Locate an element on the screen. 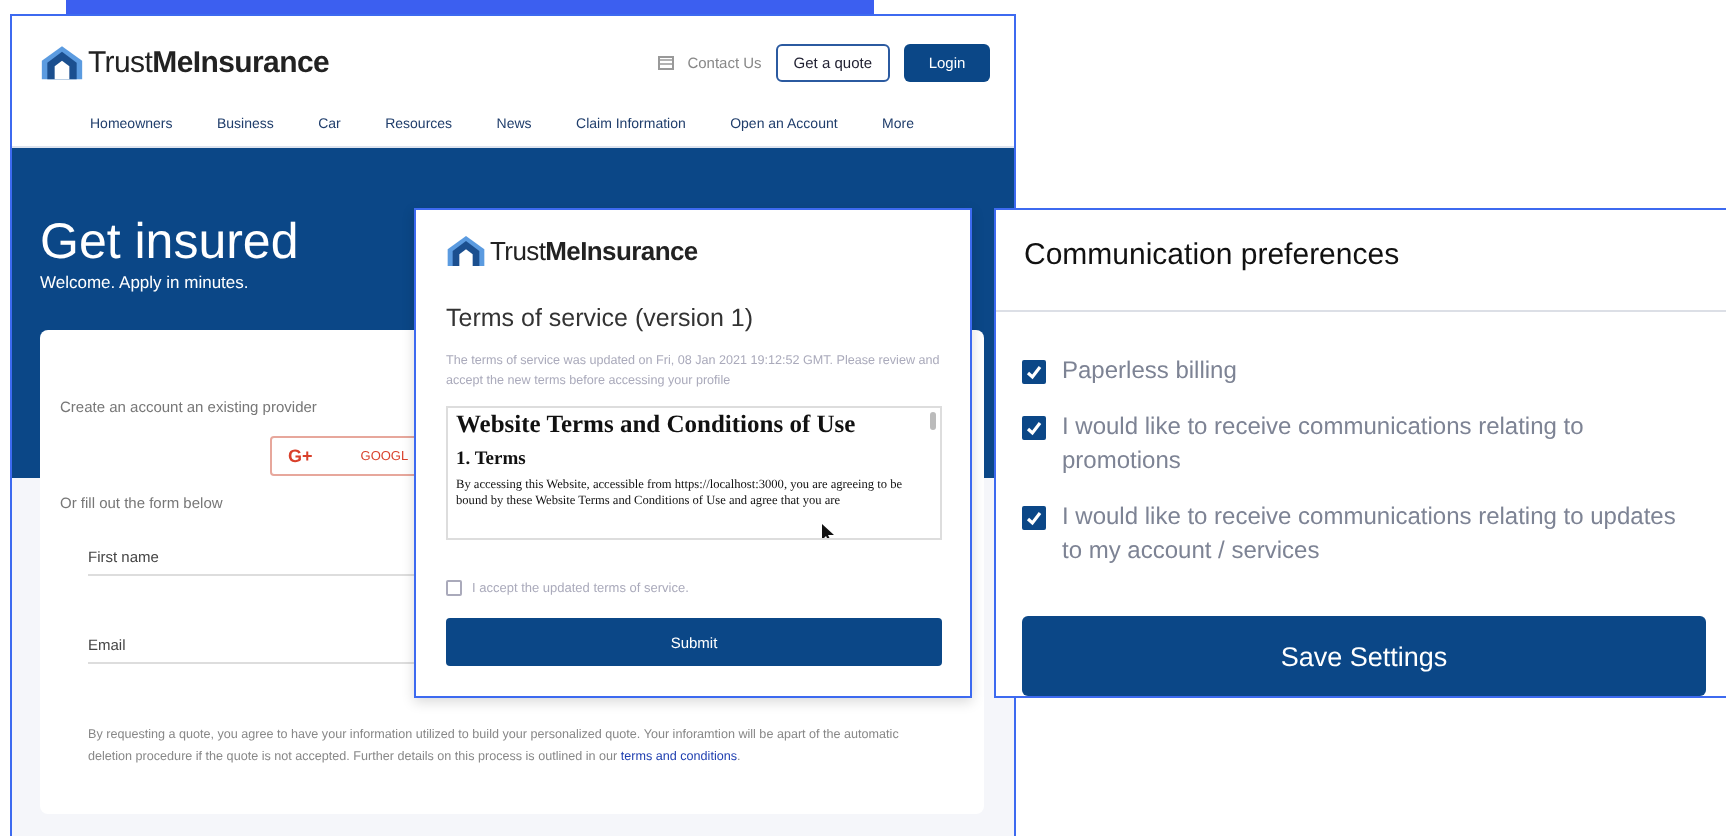 The image size is (1726, 836). dialog-title: Terms of service (version 1) is located at coordinates (601, 318).